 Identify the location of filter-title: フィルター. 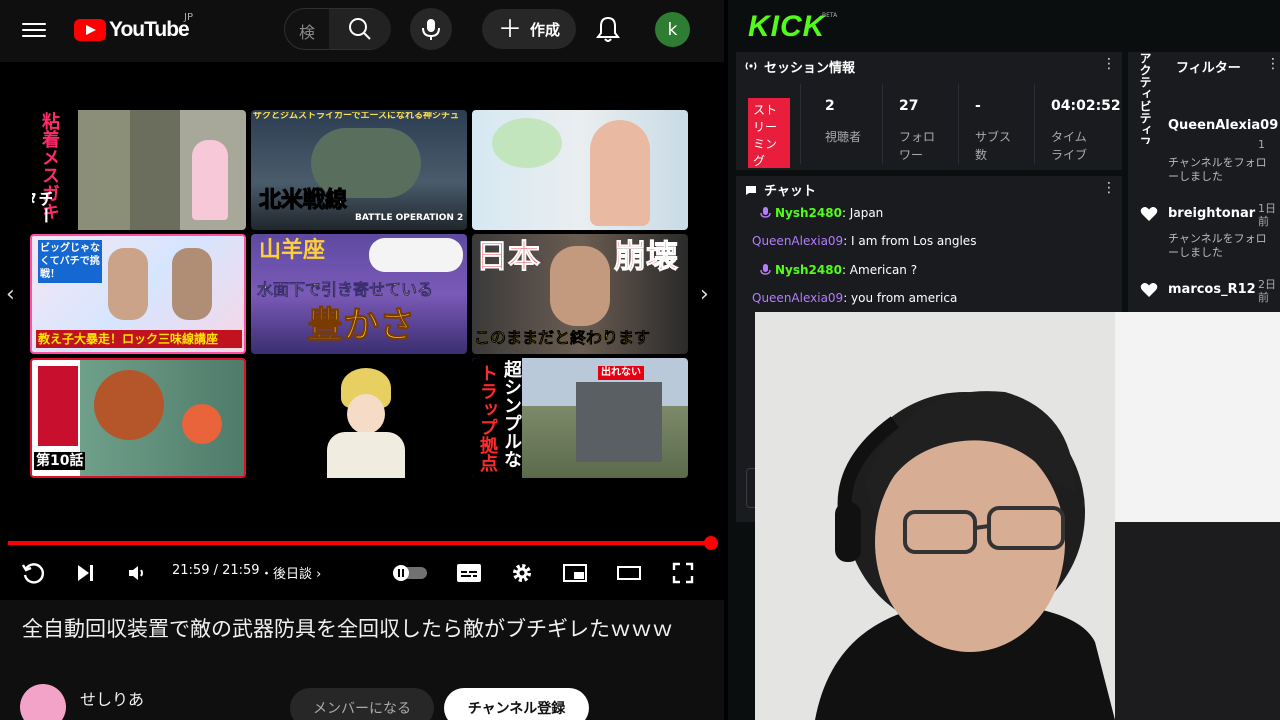
(1208, 66).